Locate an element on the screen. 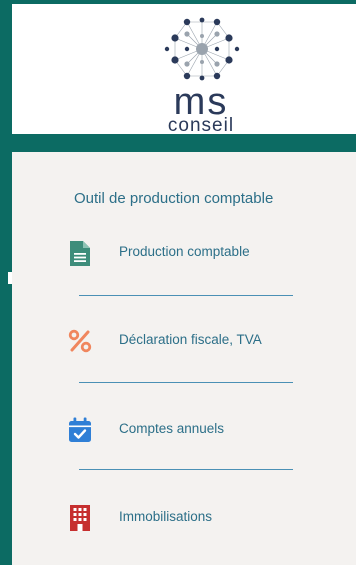 This screenshot has height=565, width=356. header-separator-band is located at coordinates (178, 143).